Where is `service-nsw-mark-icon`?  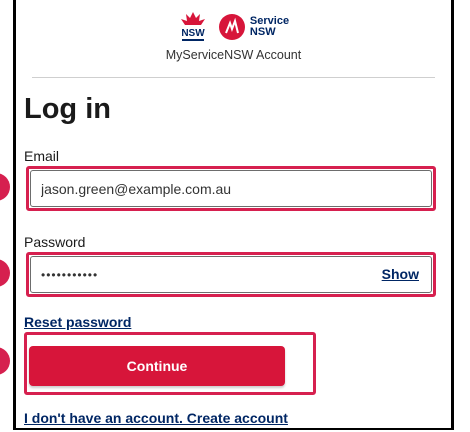
service-nsw-mark-icon is located at coordinates (231, 27).